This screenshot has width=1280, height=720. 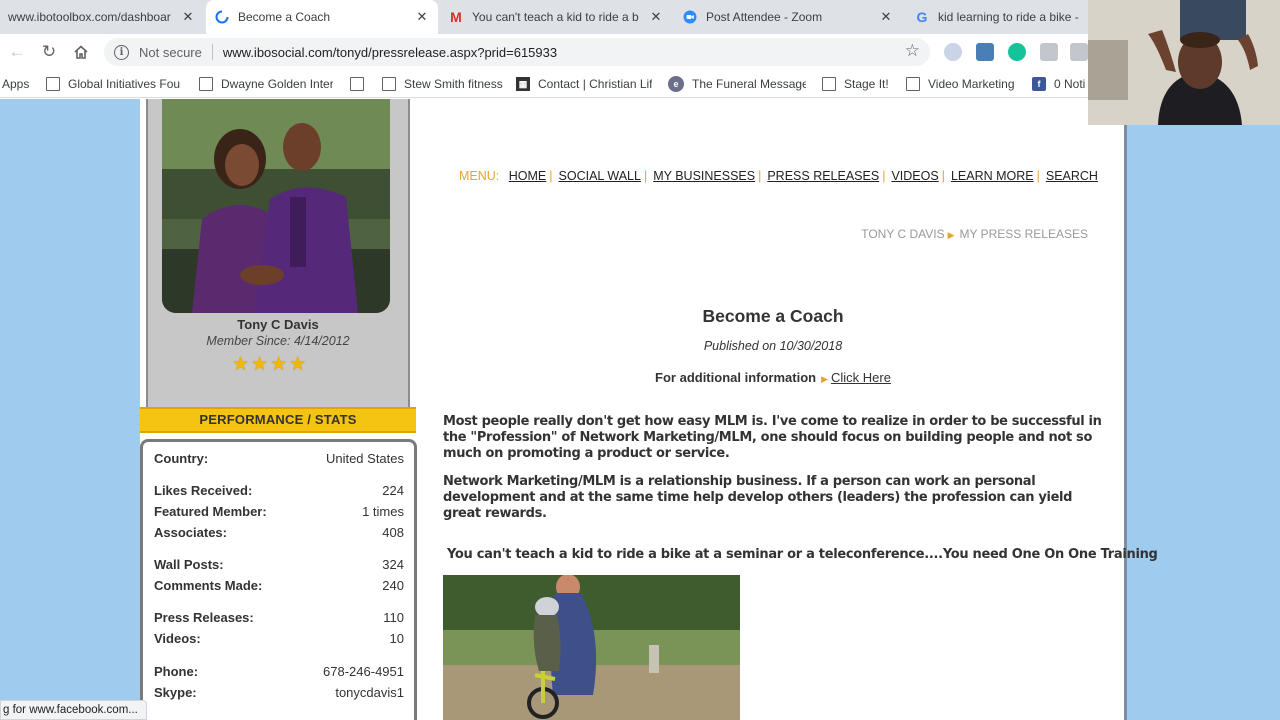 I want to click on click-here-link: Click Here, so click(x=861, y=377).